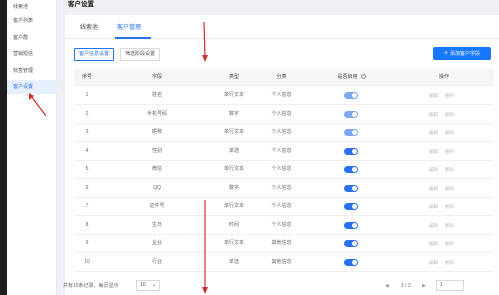 The image size is (499, 295). Describe the element at coordinates (205, 247) in the screenshot. I see `arrow-to-bottom` at that location.